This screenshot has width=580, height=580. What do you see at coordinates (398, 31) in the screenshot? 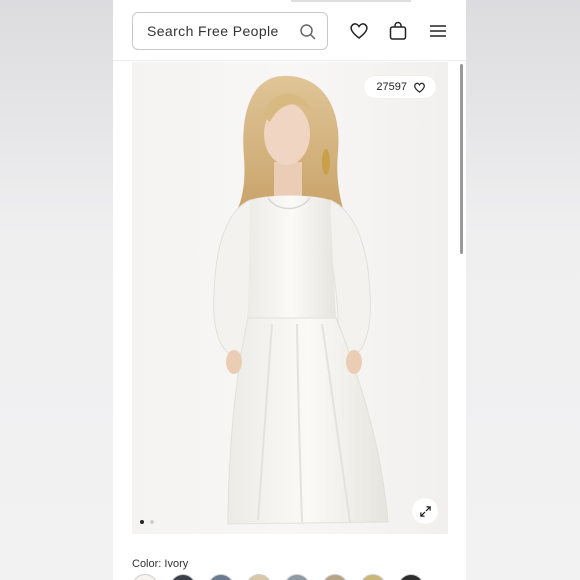
I see `bag-icon` at bounding box center [398, 31].